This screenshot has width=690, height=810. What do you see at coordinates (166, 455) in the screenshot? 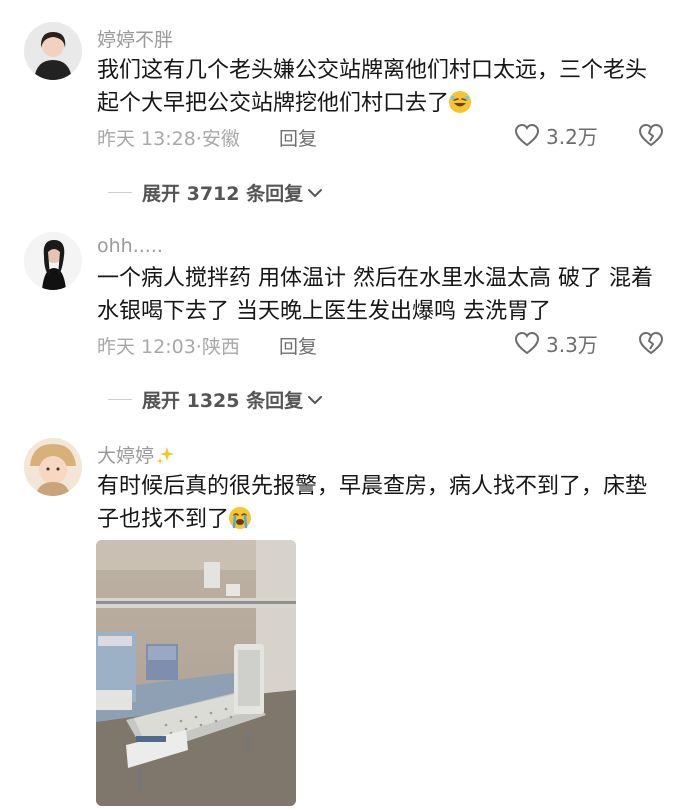
I see `sparkles-emoji` at bounding box center [166, 455].